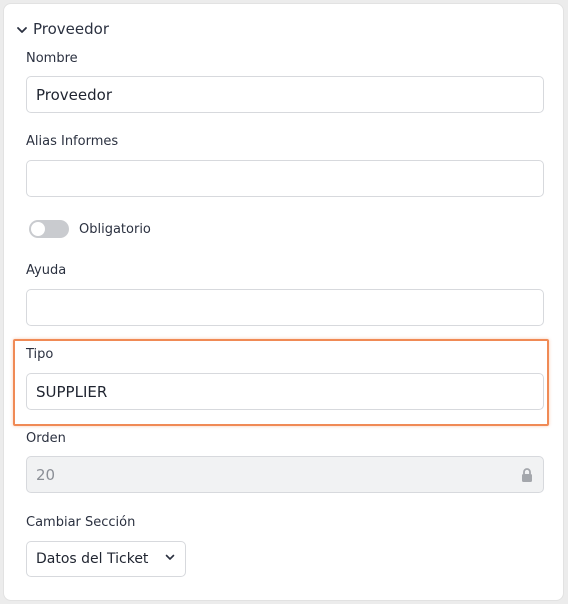 The height and width of the screenshot is (604, 568). What do you see at coordinates (49, 229) in the screenshot?
I see `obligatorio-toggle` at bounding box center [49, 229].